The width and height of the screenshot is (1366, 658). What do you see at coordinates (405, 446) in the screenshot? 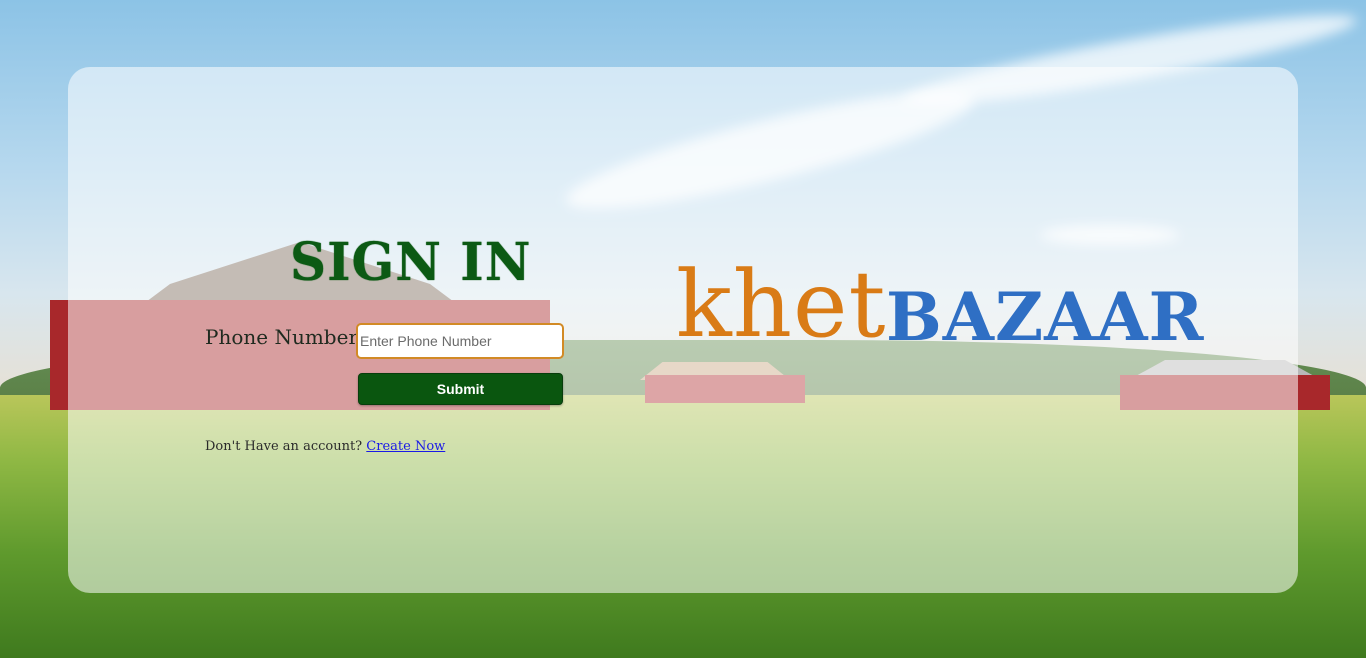
I see `create-now-link: Create Now` at bounding box center [405, 446].